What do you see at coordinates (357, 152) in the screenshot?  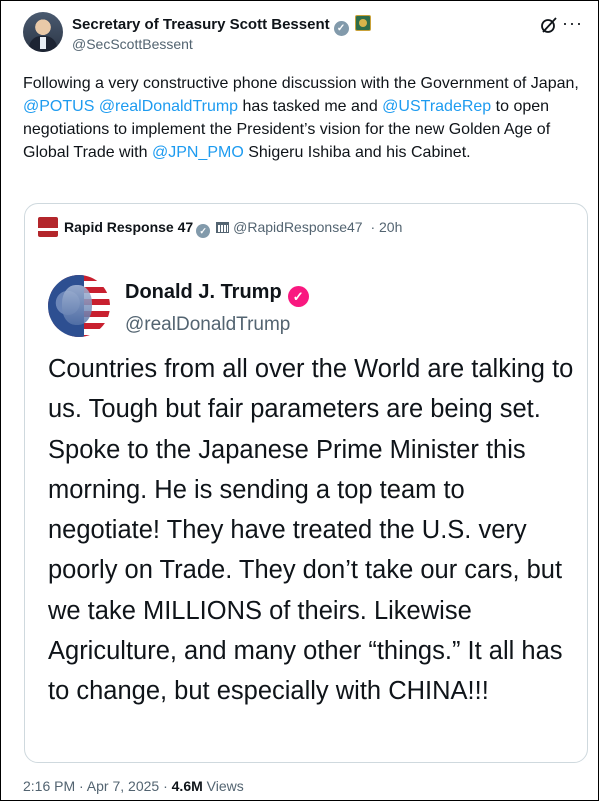 I see `tweet-text-segment: Shigeru Ishiba and his Cabinet.` at bounding box center [357, 152].